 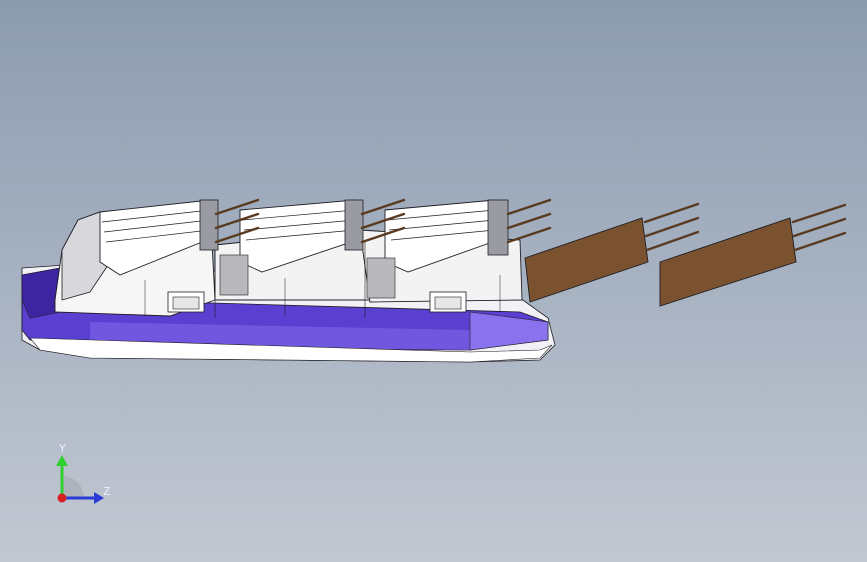 I want to click on z-axis-label: Z, so click(x=107, y=491).